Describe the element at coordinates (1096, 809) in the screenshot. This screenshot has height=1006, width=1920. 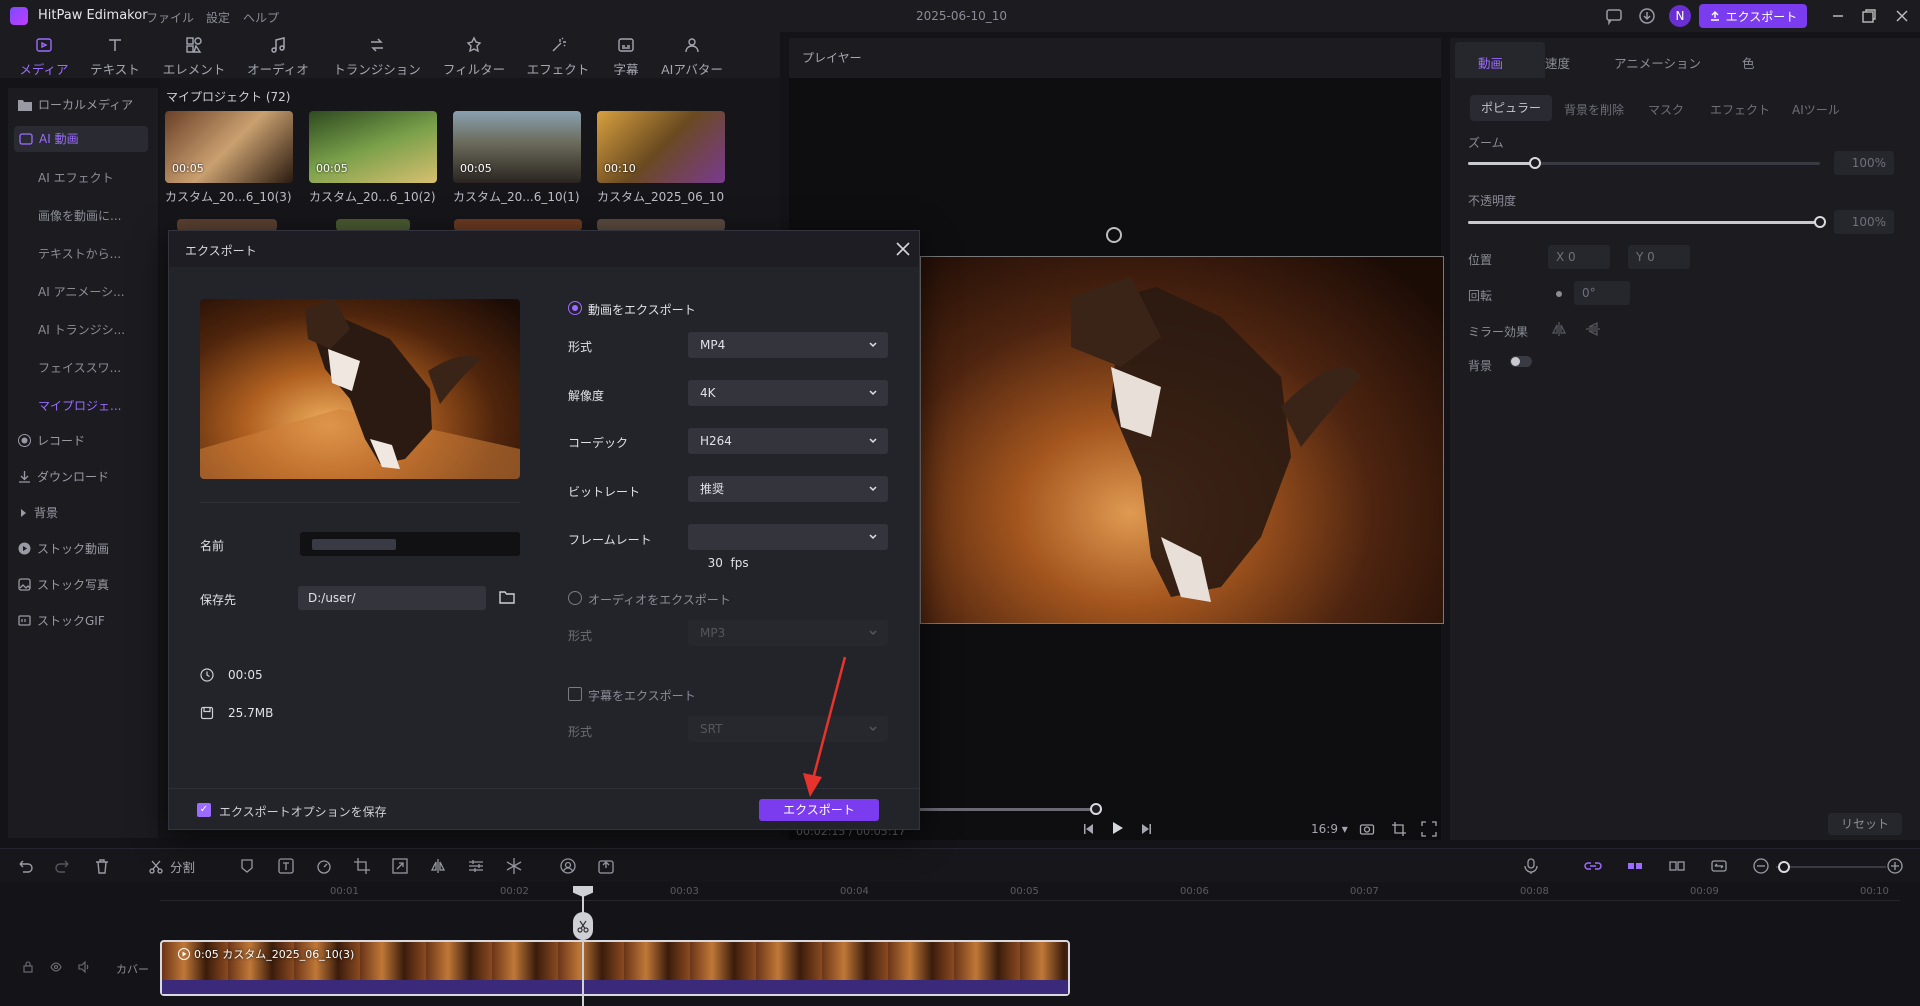
I see `playback-progress-knob` at that location.